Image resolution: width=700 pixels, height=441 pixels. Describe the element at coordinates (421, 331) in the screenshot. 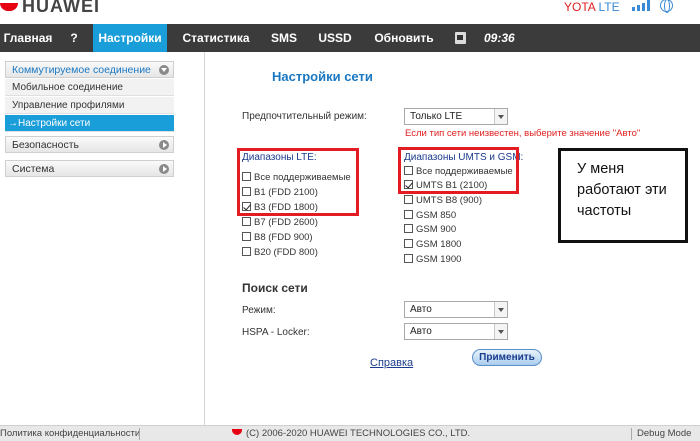

I see `hspa-locker-value: Авто` at that location.